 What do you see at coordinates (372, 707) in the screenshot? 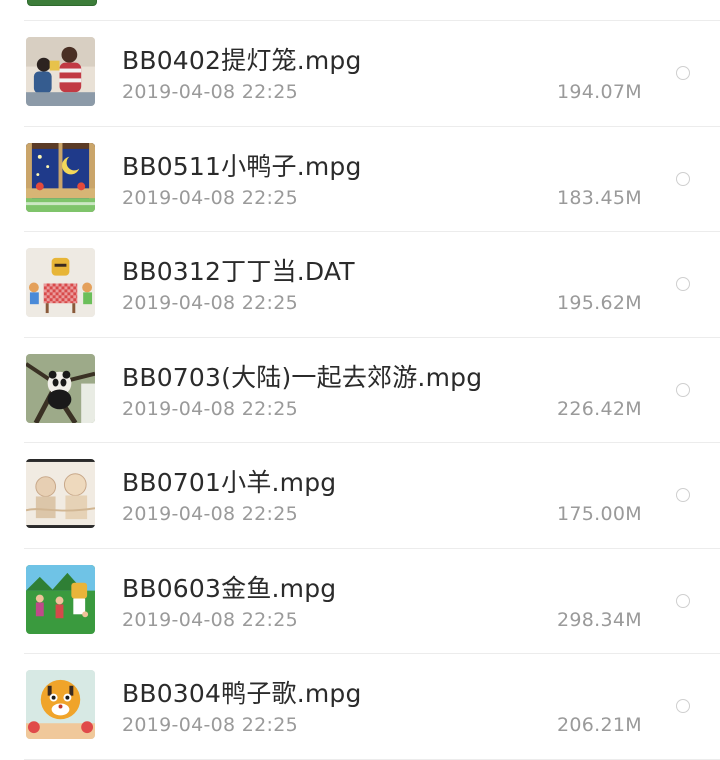
I see `file-row: BB0304鸭子歌.mpg 2019-04-08 22:25 206.21M` at bounding box center [372, 707].